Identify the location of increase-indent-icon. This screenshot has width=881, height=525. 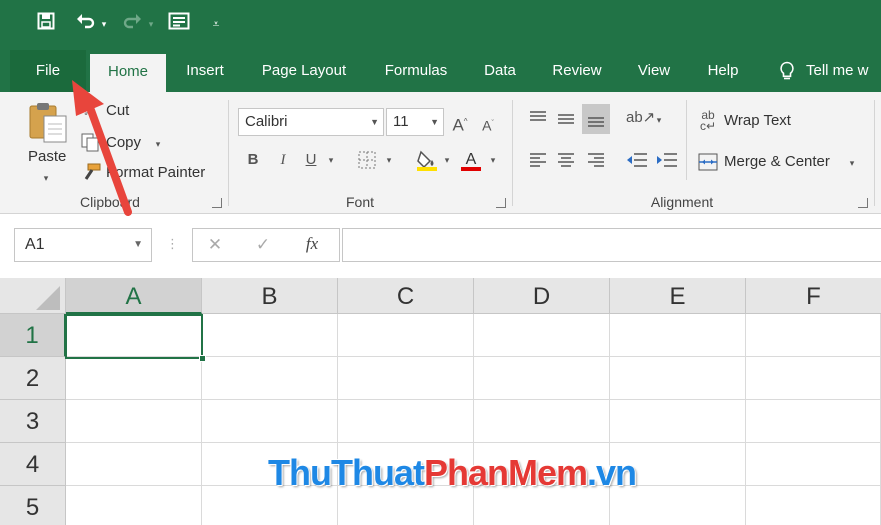
(667, 160).